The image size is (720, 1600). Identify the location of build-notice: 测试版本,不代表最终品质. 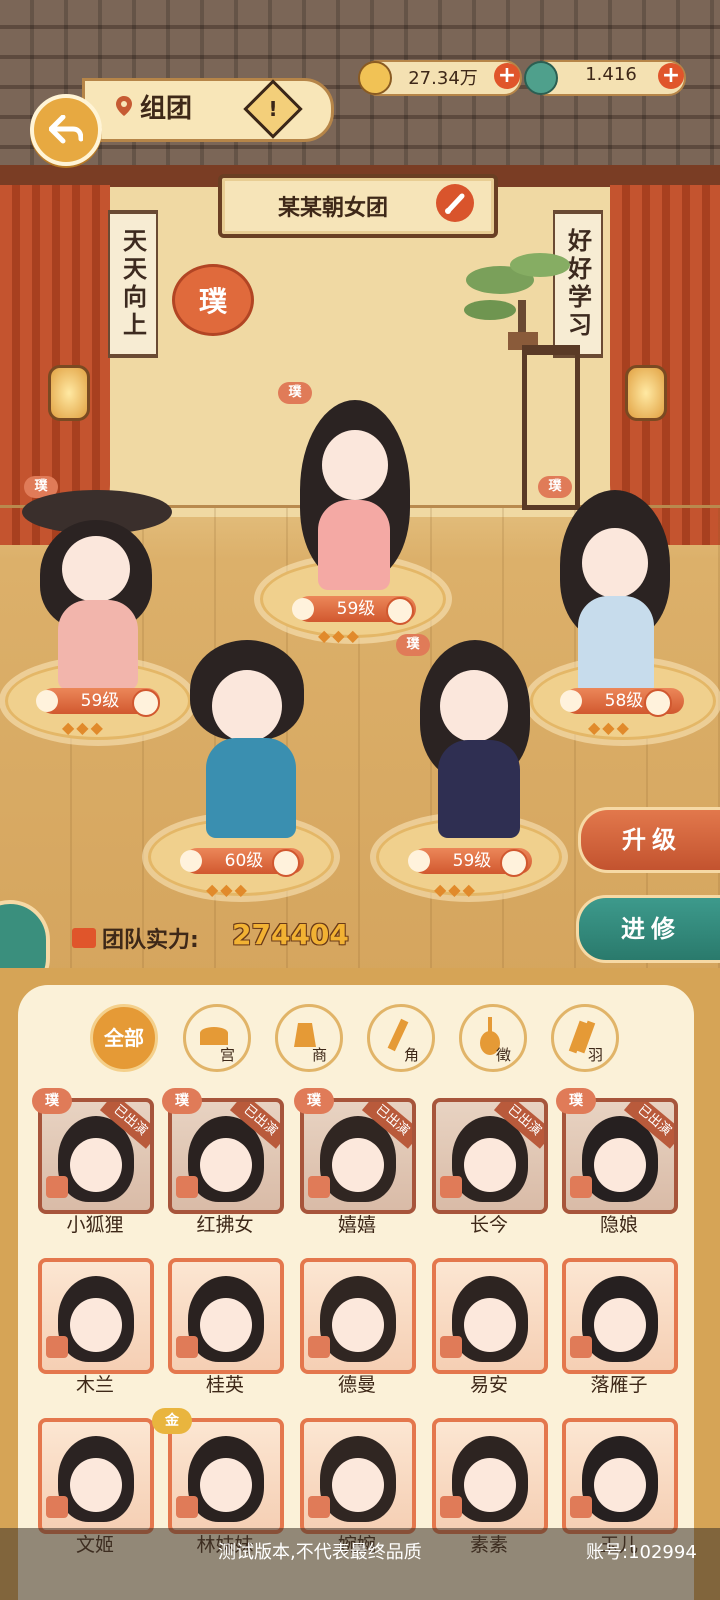
(320, 1552).